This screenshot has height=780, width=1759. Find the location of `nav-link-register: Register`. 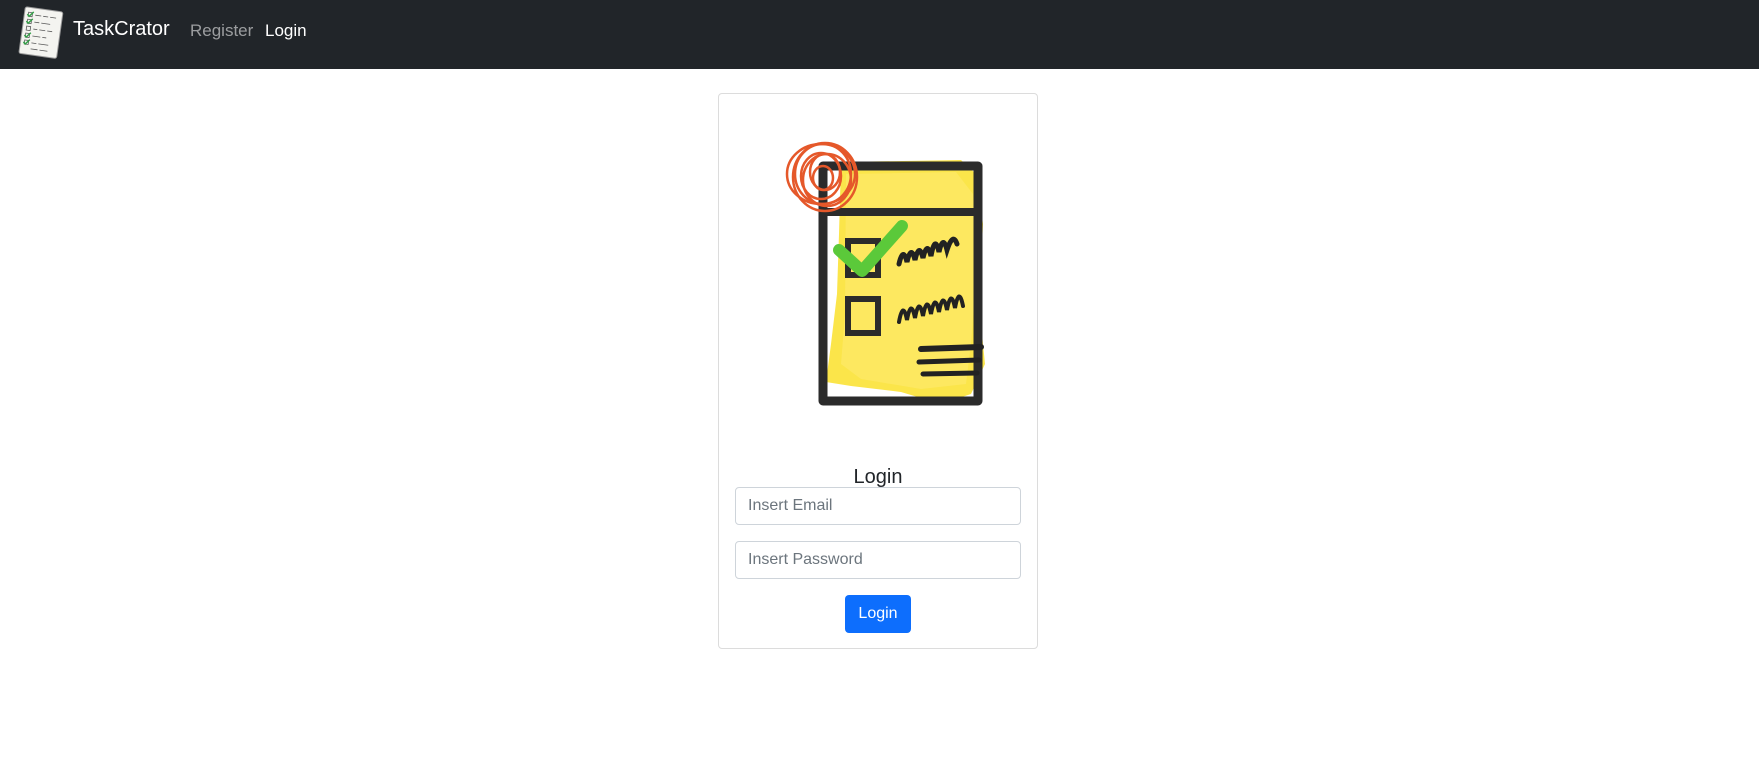

nav-link-register: Register is located at coordinates (221, 31).